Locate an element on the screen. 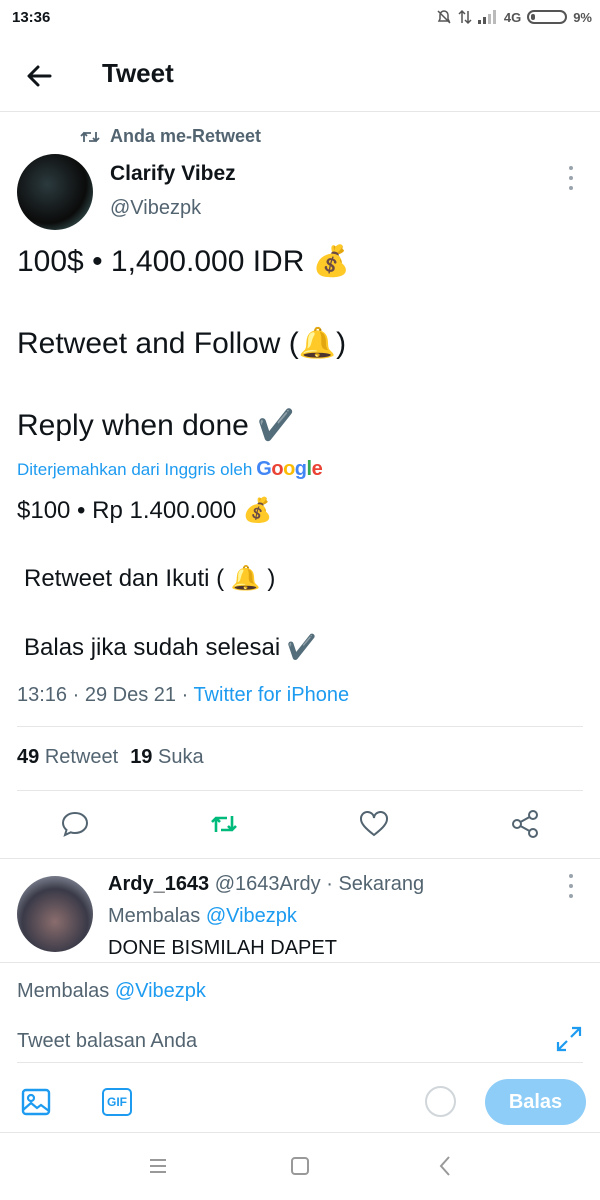 This screenshot has height=1200, width=600. translated-by: Diterjemahkan dari Inggris oleh Google is located at coordinates (170, 469).